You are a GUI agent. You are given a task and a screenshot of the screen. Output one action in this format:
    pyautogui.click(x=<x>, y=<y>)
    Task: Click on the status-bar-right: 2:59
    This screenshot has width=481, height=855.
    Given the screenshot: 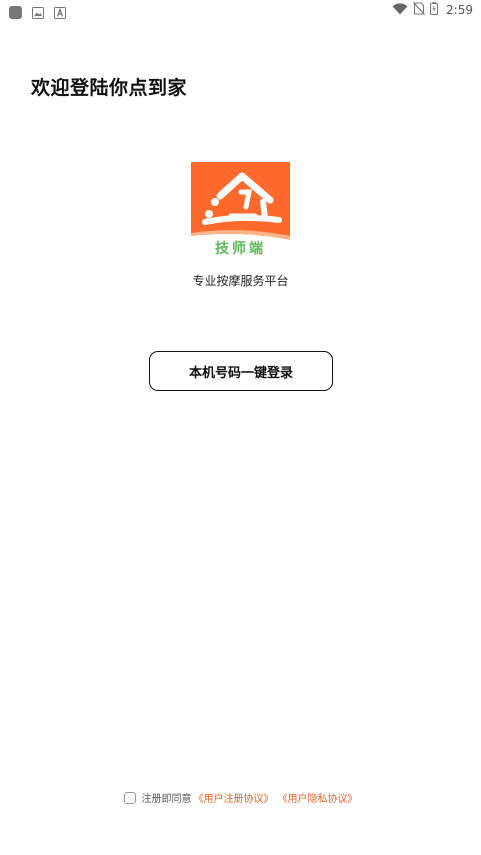 What is the action you would take?
    pyautogui.click(x=432, y=10)
    